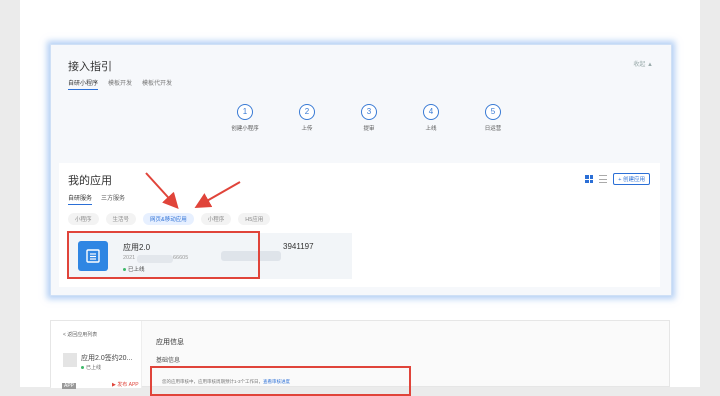 The width and height of the screenshot is (720, 396). Describe the element at coordinates (603, 179) in the screenshot. I see `list-view-icon` at that location.